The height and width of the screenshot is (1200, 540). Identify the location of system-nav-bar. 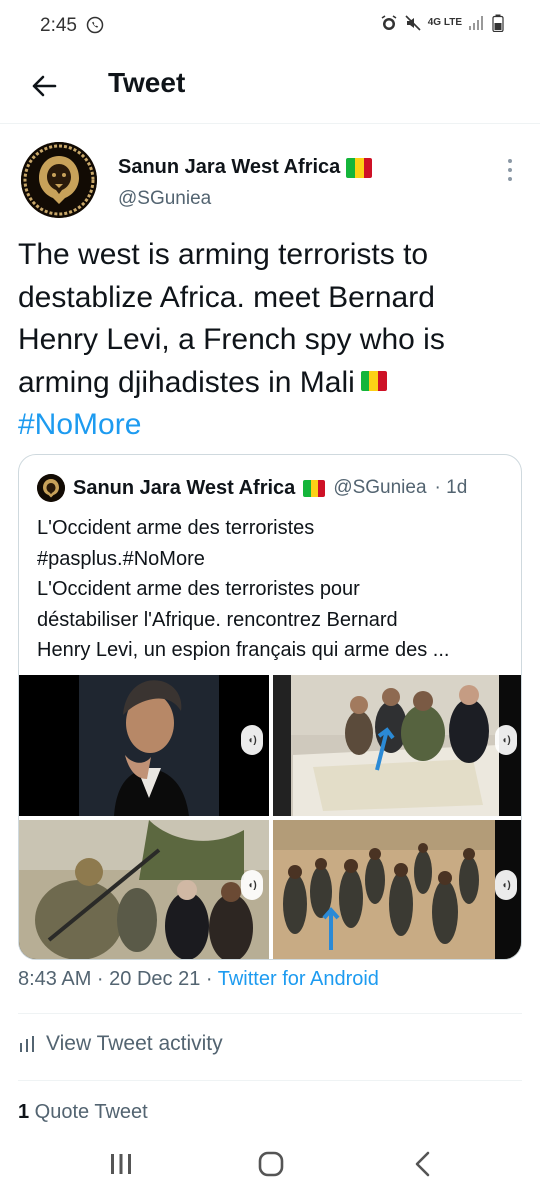
(270, 1164).